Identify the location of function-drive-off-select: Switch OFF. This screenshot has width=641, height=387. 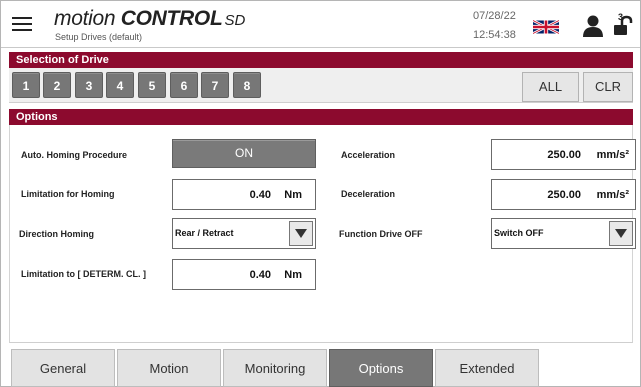
(563, 233).